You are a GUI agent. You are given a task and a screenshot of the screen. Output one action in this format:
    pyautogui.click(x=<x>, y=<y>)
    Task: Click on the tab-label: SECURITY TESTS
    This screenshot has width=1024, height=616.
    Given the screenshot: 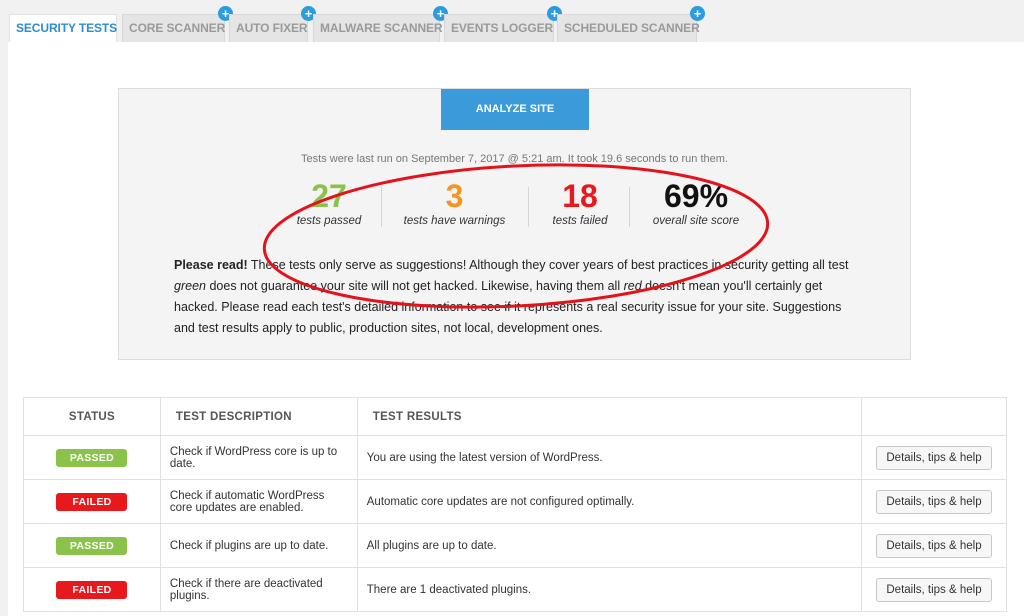 What is the action you would take?
    pyautogui.click(x=67, y=28)
    